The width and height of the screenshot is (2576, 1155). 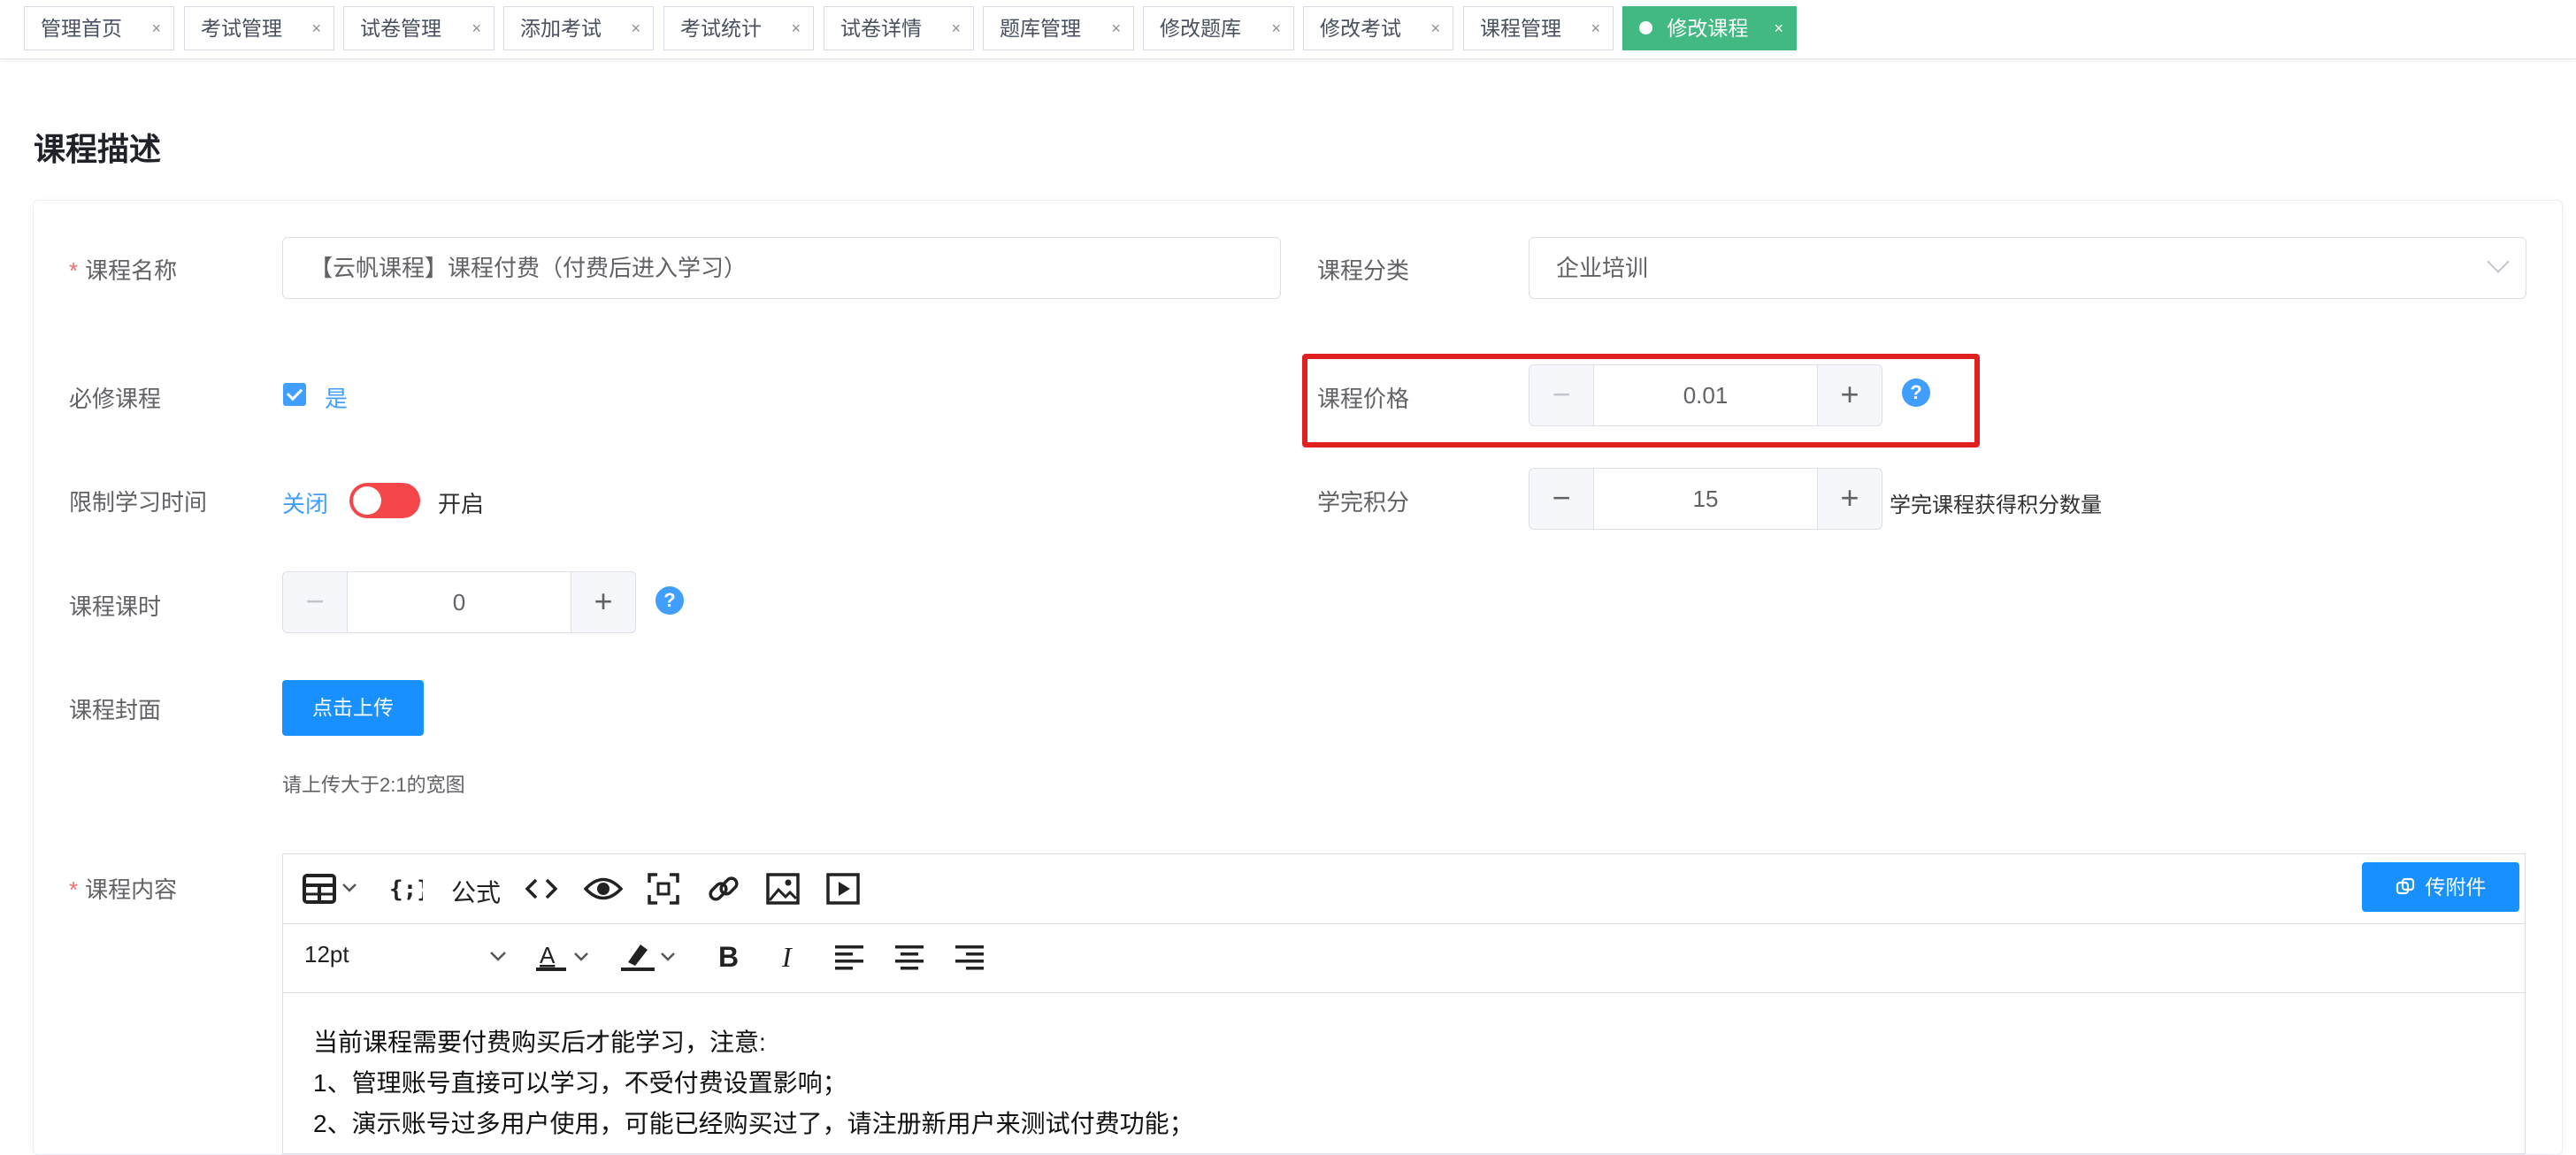 I want to click on tab-edit-course: 修改课程 ×, so click(x=1709, y=28).